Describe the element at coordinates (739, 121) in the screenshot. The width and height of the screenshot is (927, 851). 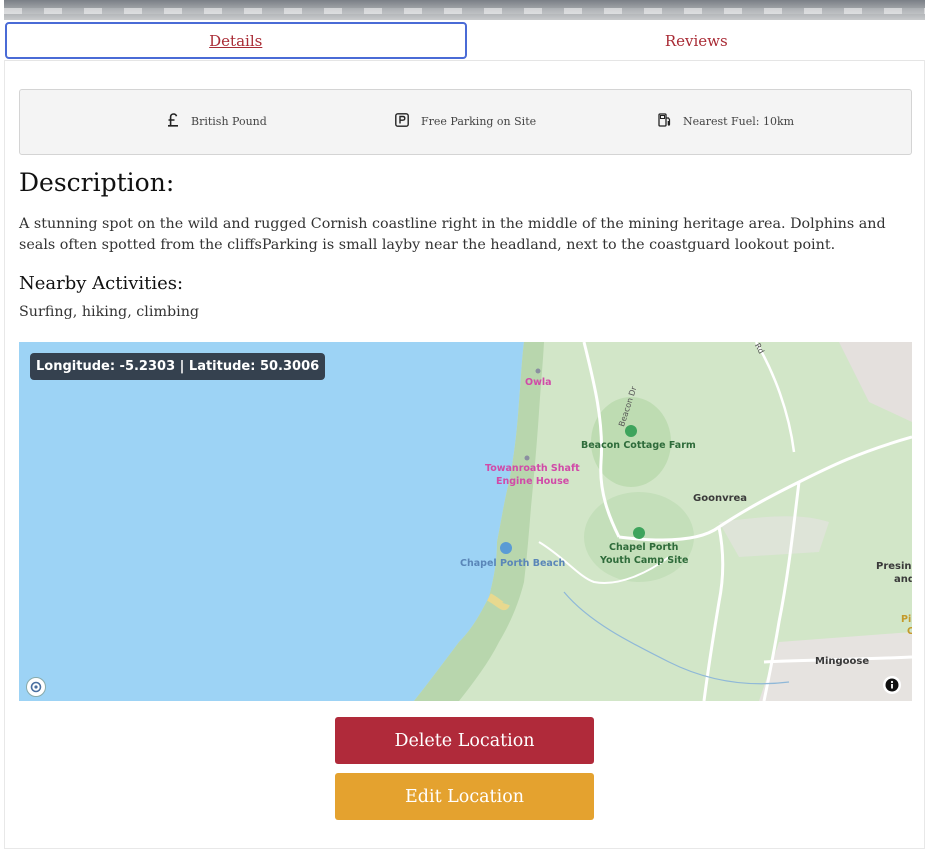
I see `fuel-label: Nearest Fuel: 10km` at that location.